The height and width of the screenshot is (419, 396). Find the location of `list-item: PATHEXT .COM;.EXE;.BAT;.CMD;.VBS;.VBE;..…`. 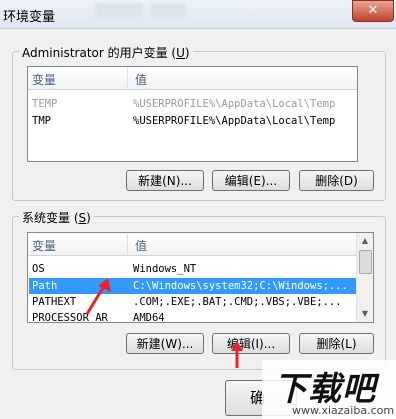

list-item: PATHEXT .COM;.EXE;.BAT;.CMD;.VBS;.VBE;..… is located at coordinates (192, 302).